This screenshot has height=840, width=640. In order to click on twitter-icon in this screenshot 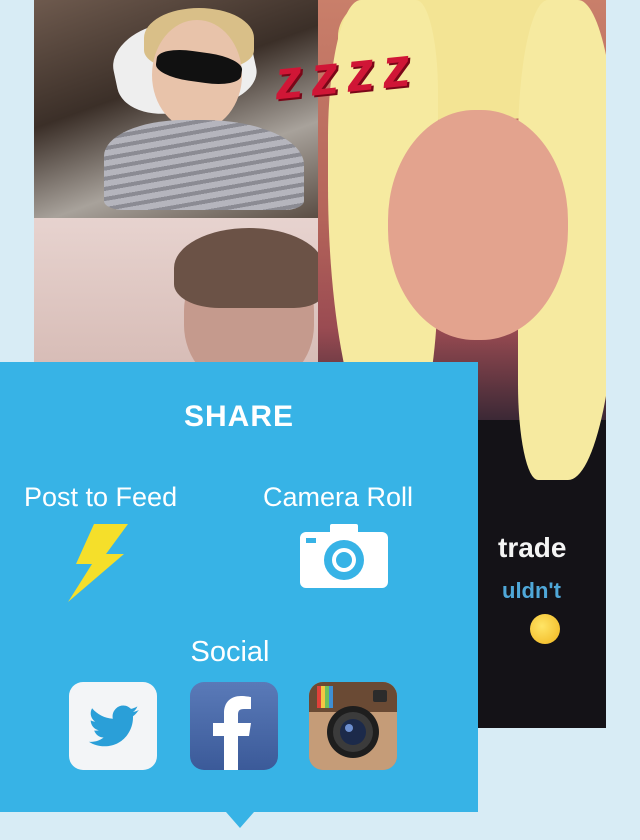, I will do `click(113, 726)`.